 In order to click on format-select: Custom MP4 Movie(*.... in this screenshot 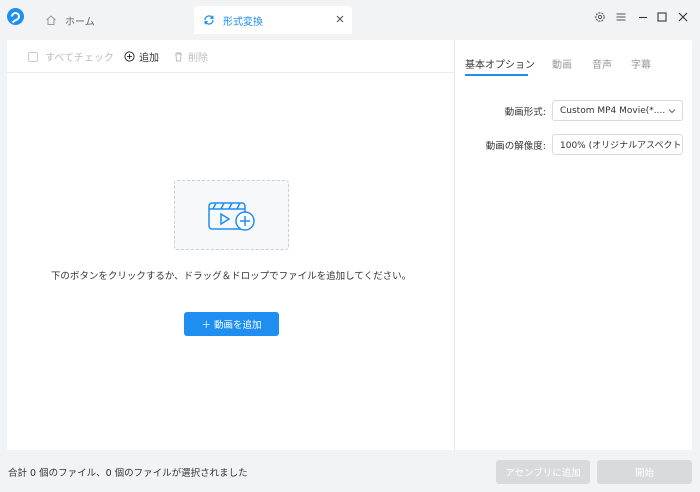, I will do `click(617, 110)`.